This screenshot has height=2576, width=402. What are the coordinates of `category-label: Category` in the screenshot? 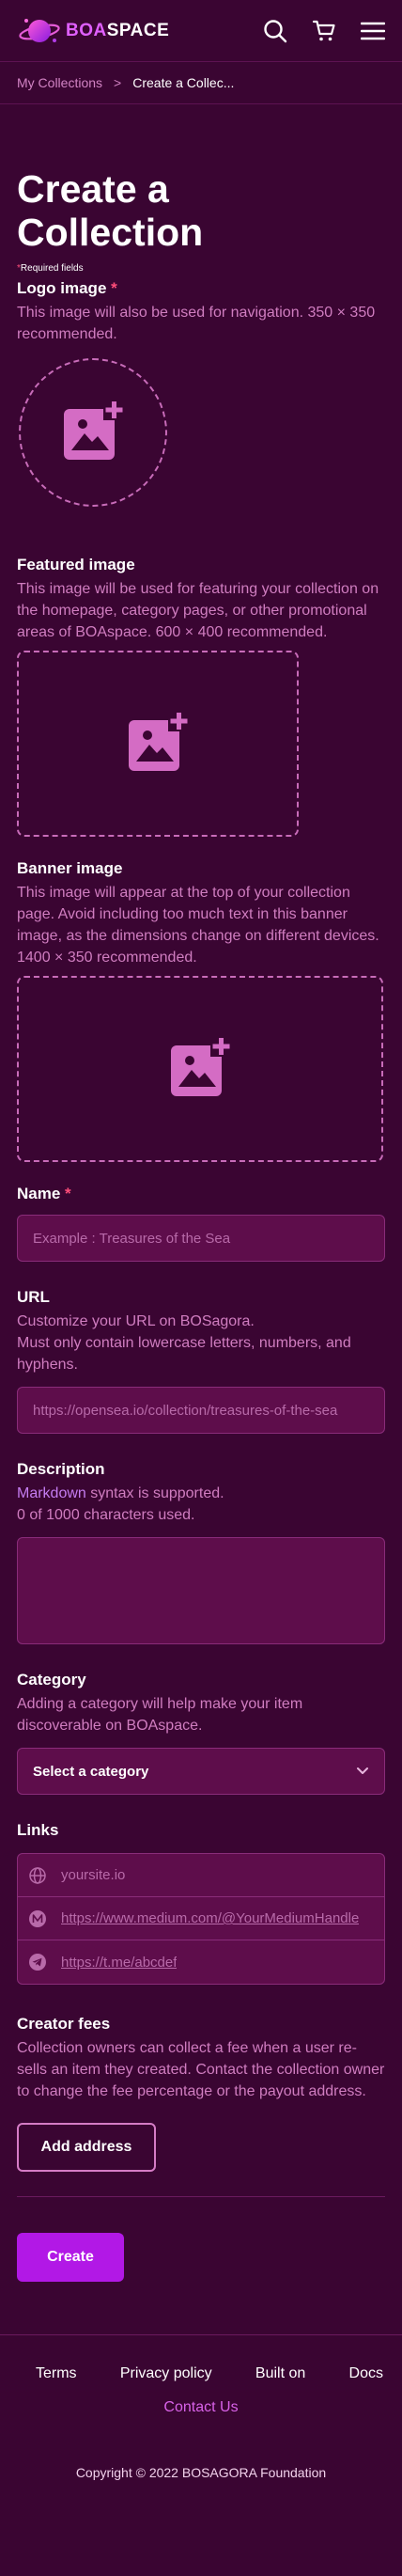 It's located at (52, 1680).